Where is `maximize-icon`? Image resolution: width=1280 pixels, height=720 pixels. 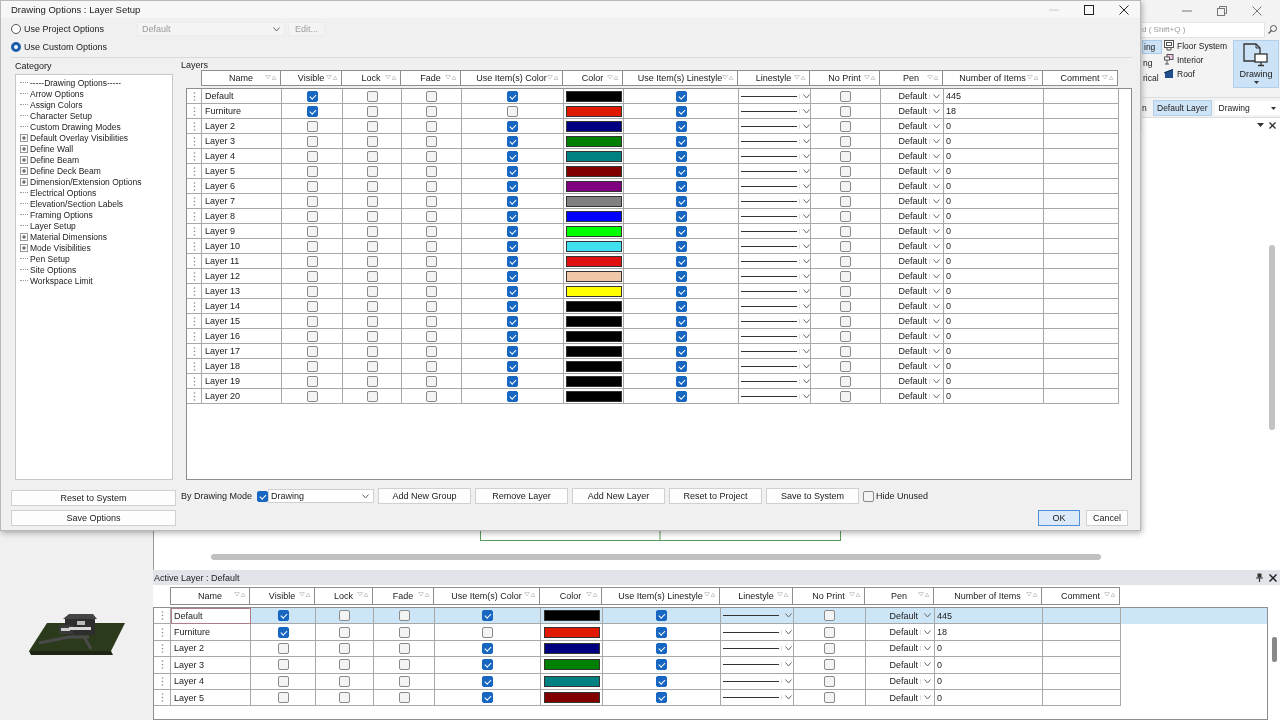 maximize-icon is located at coordinates (1089, 9).